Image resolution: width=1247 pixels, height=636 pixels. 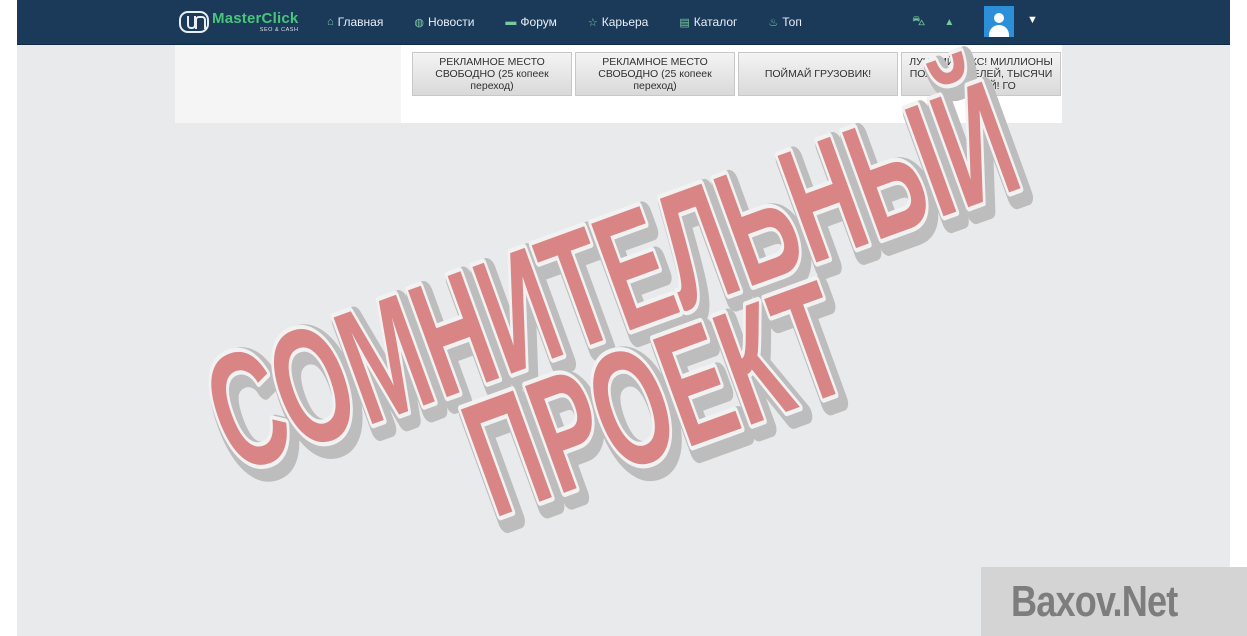 I want to click on nav-forum-label: Форум, so click(x=538, y=22).